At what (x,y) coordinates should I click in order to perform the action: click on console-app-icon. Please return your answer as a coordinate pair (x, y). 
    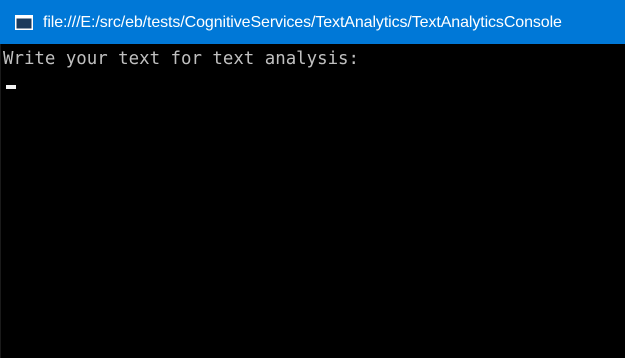
    Looking at the image, I should click on (24, 22).